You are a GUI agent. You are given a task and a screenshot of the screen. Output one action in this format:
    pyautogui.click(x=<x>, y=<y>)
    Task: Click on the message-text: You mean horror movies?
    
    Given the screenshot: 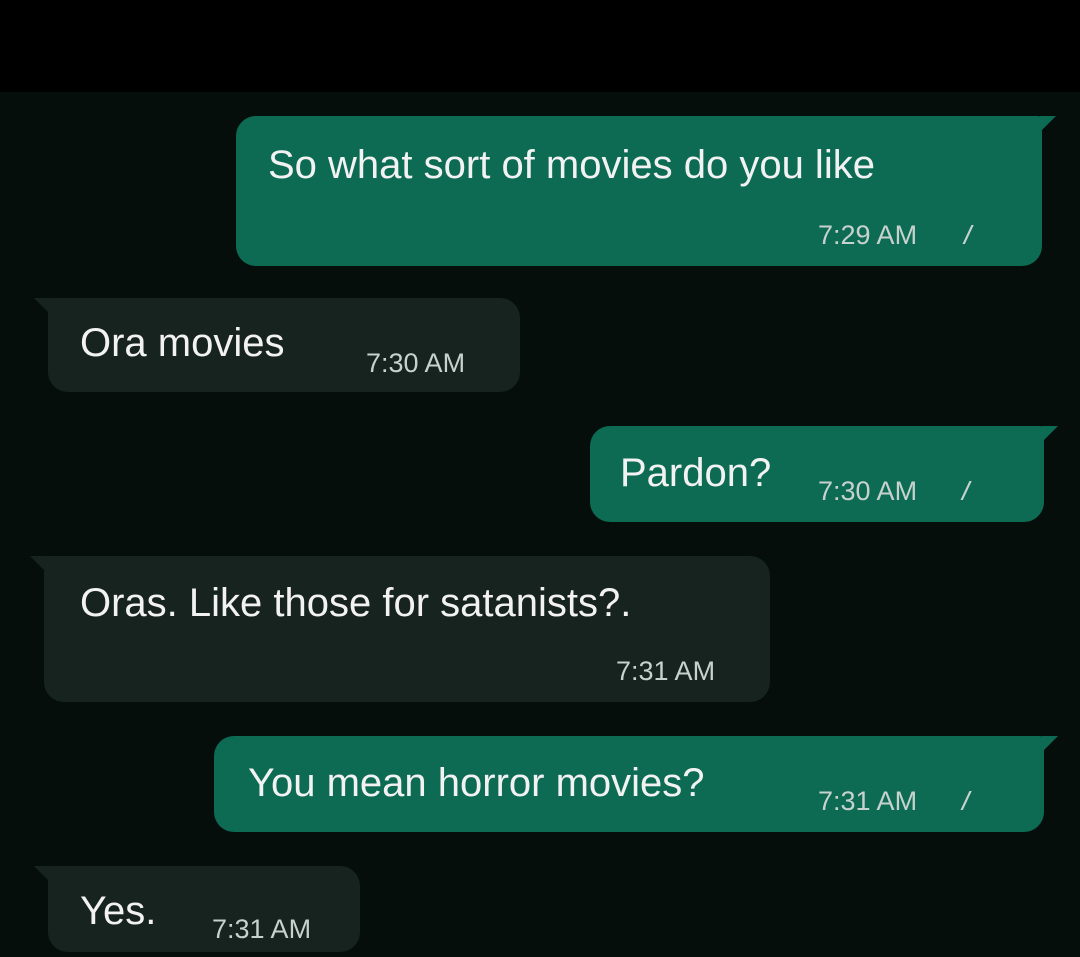 What is the action you would take?
    pyautogui.click(x=476, y=783)
    